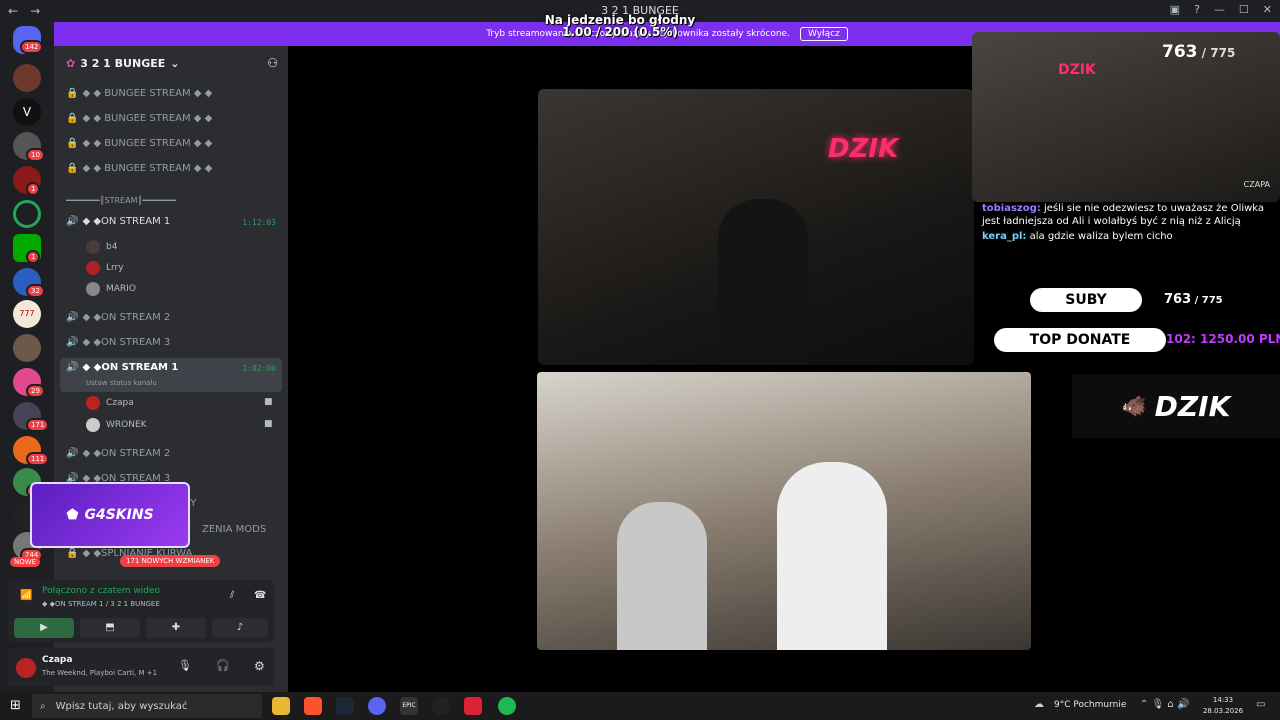  I want to click on disconnect-icon: ☎, so click(260, 595).